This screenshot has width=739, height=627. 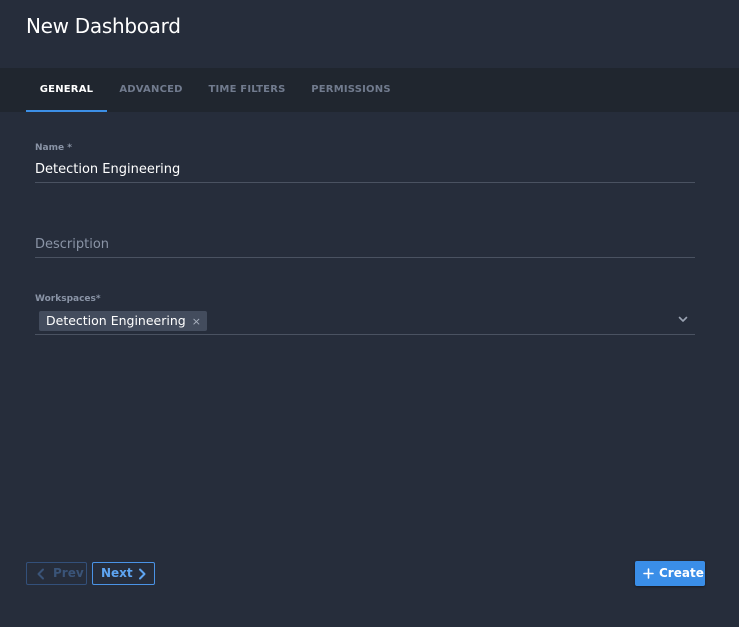 I want to click on chip-remove-icon: ×, so click(x=196, y=322).